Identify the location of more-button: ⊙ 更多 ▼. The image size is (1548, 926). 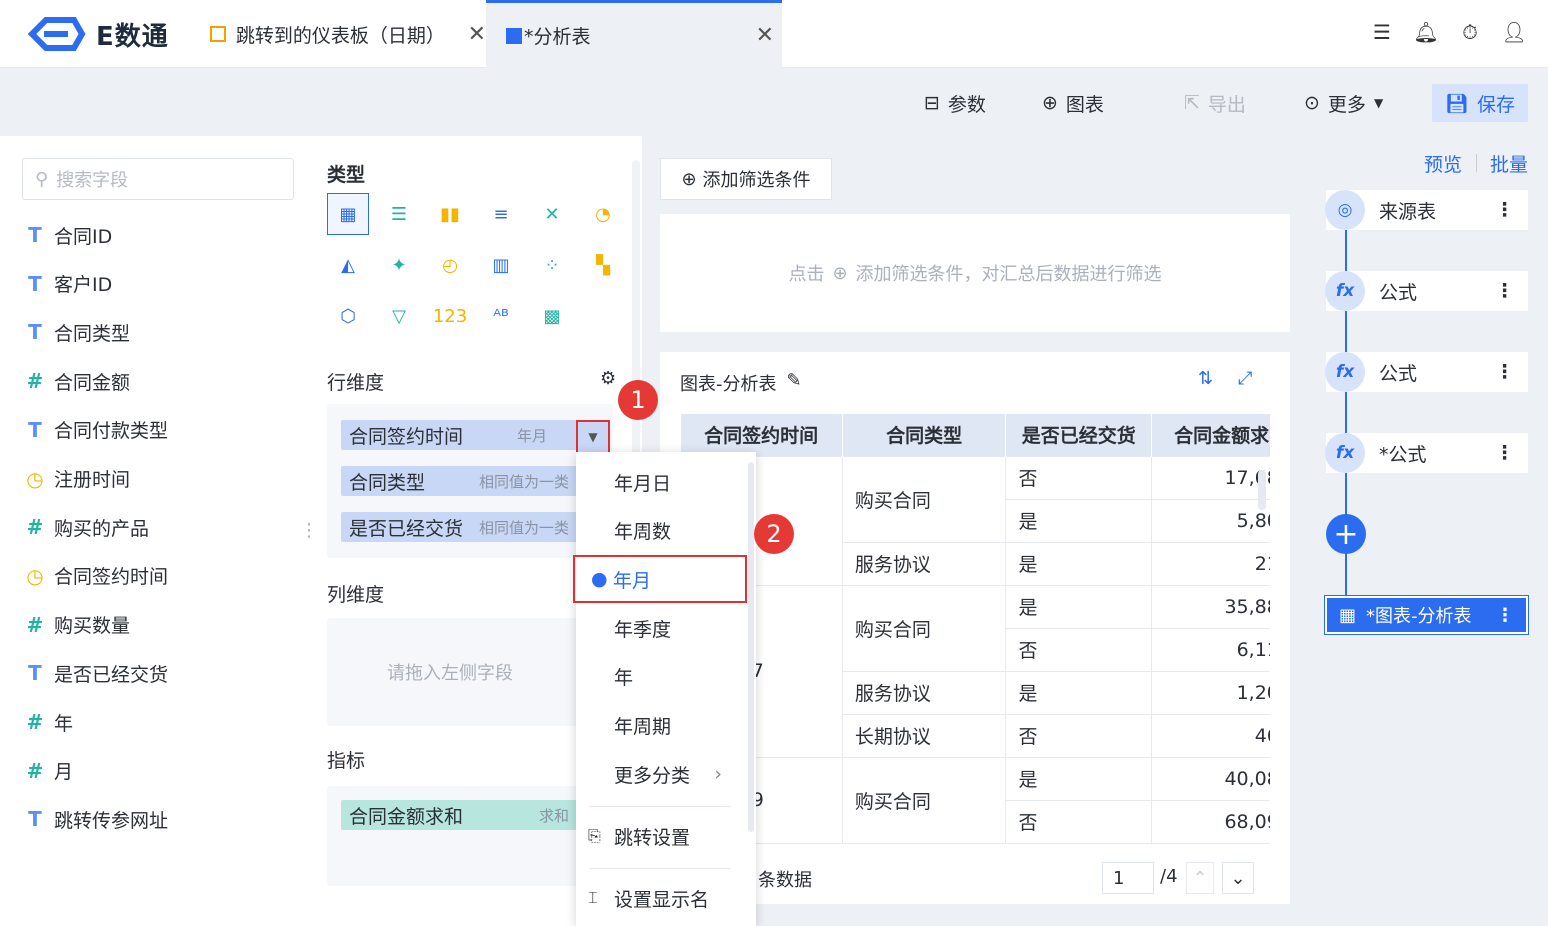
(1343, 103).